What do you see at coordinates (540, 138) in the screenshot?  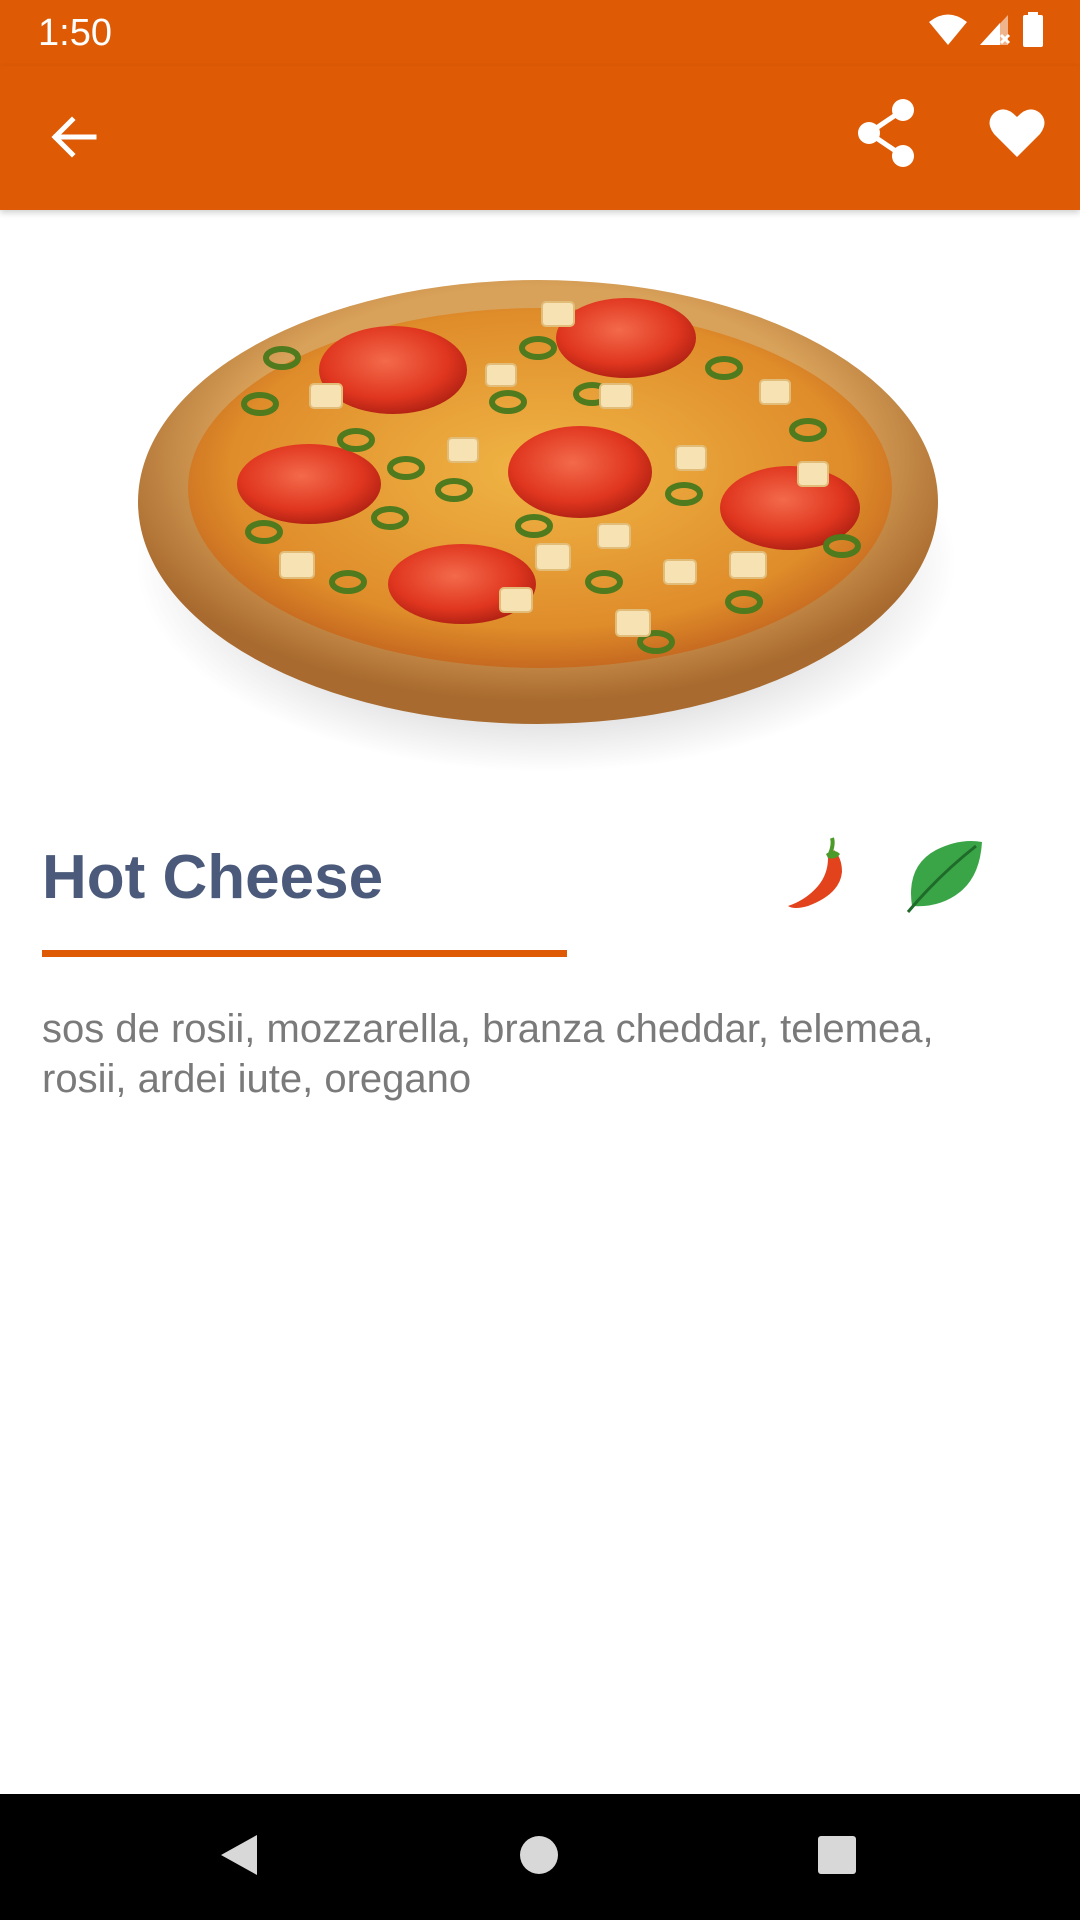 I see `app-bar` at bounding box center [540, 138].